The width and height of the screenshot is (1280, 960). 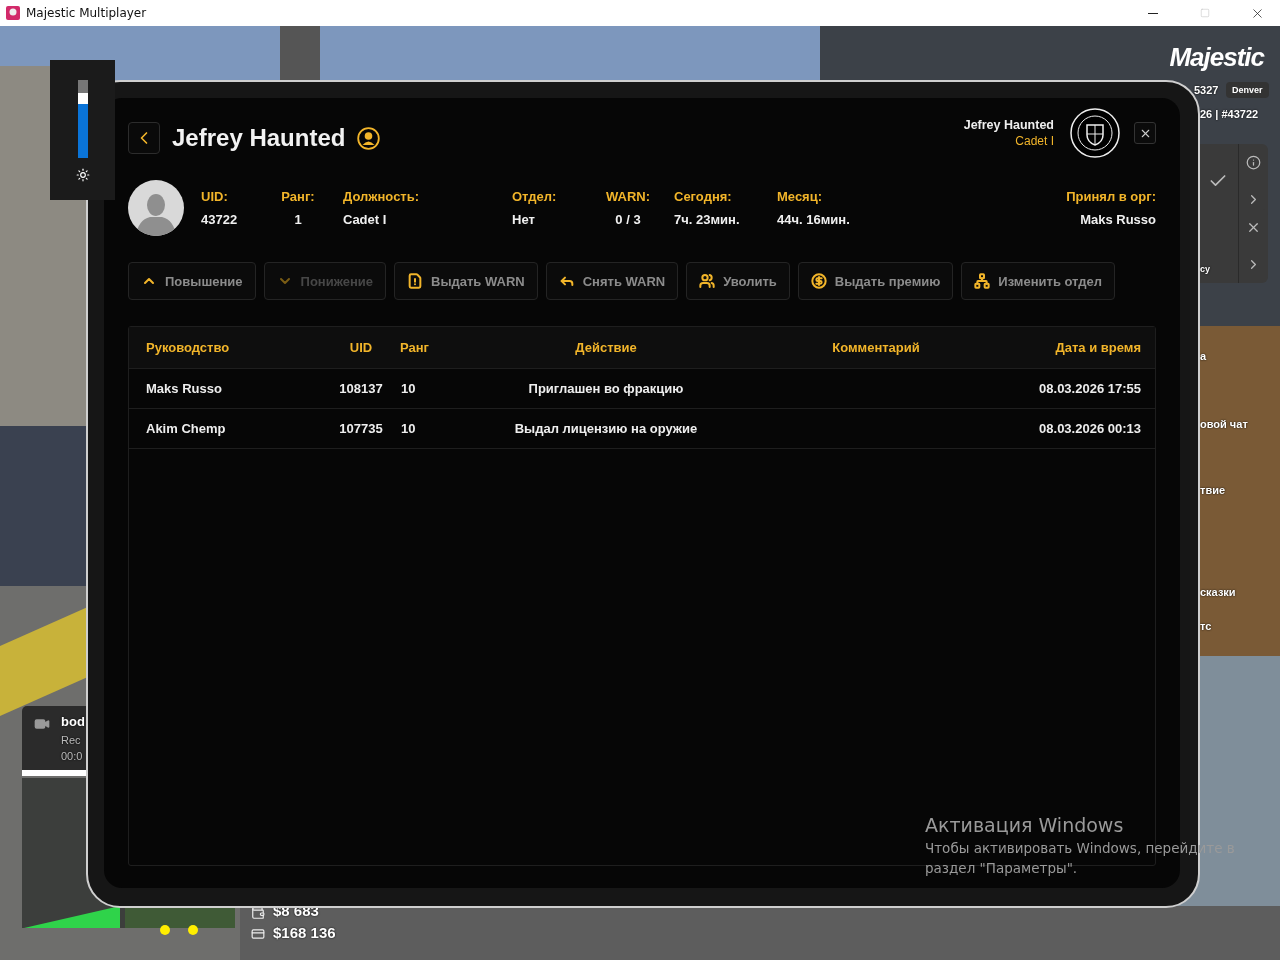 What do you see at coordinates (606, 428) in the screenshot?
I see `table-cell: Выдал лицензию на оружие` at bounding box center [606, 428].